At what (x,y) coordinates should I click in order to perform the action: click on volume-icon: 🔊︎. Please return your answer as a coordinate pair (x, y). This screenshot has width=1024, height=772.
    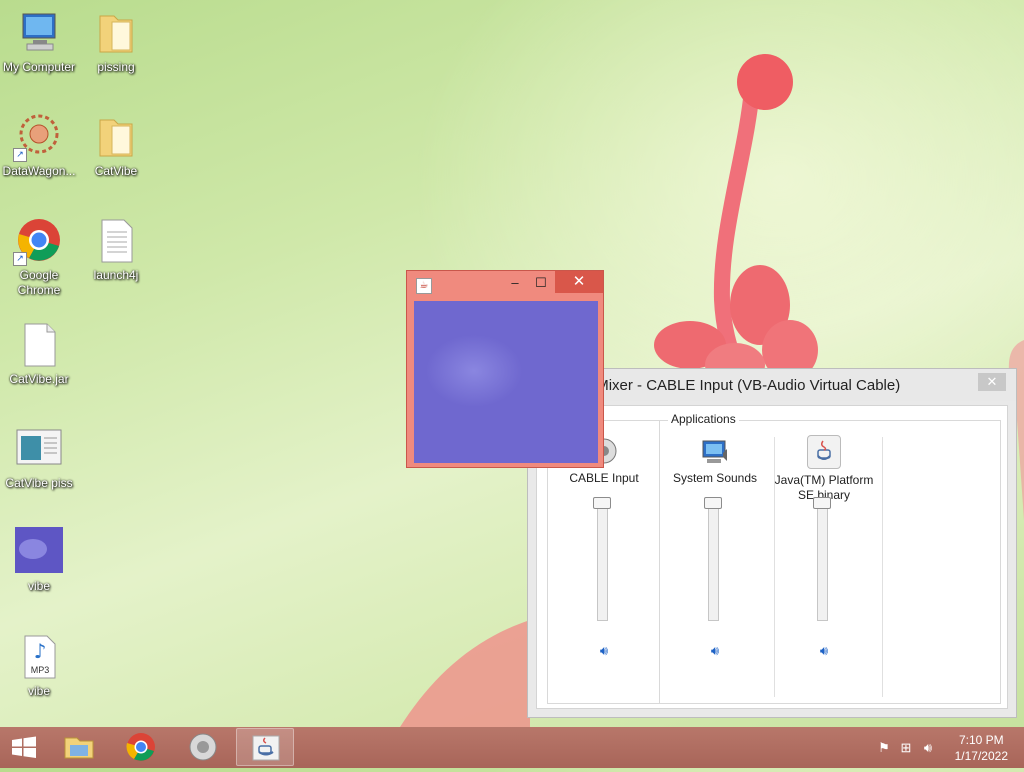
    Looking at the image, I should click on (928, 748).